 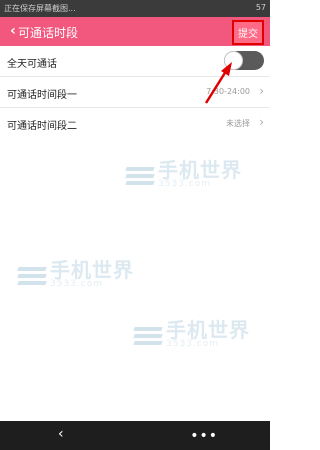 What do you see at coordinates (218, 83) in the screenshot?
I see `annotation-arrow` at bounding box center [218, 83].